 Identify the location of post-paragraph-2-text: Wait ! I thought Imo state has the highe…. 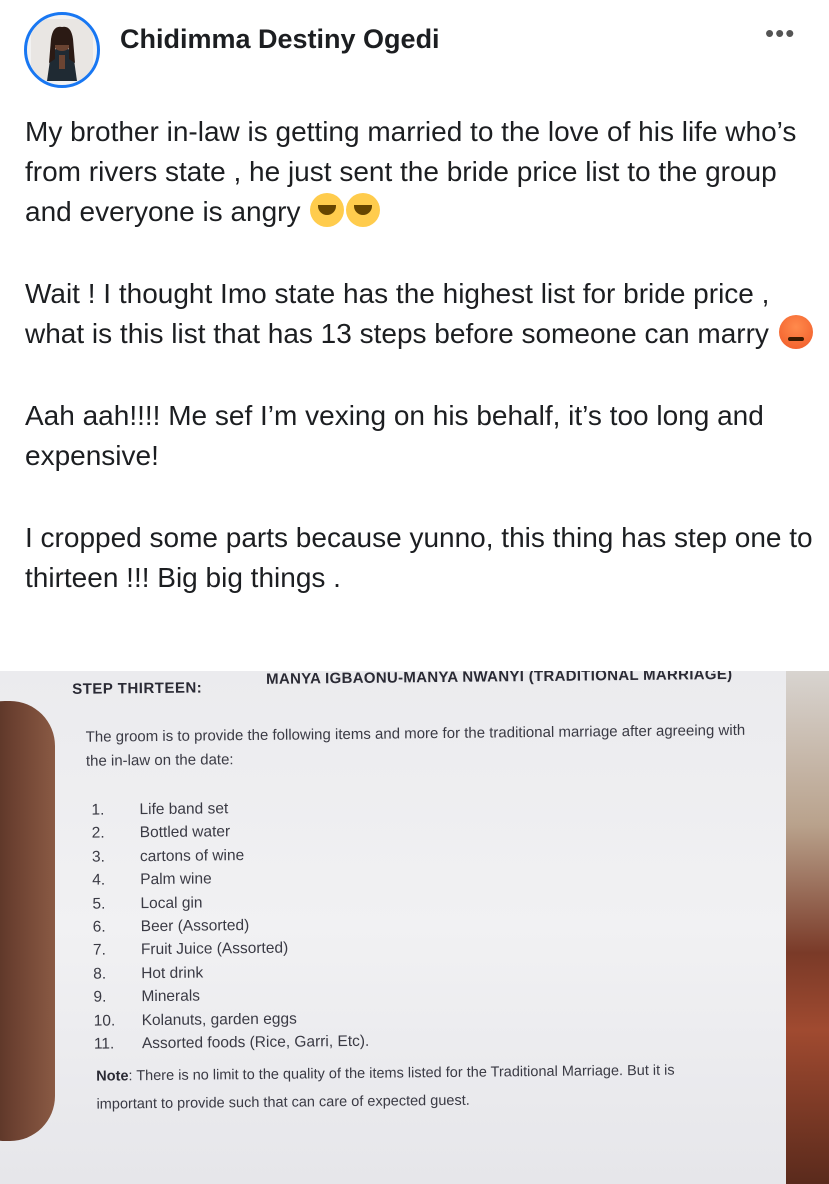
(397, 313).